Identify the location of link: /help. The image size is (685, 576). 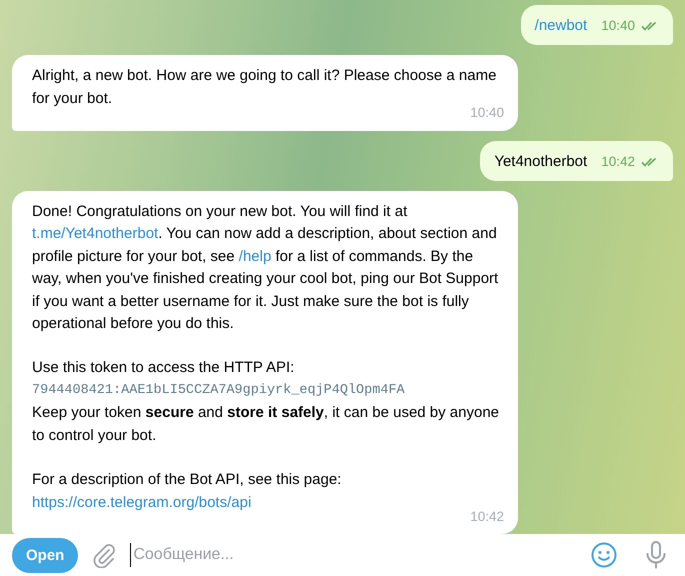
(255, 256).